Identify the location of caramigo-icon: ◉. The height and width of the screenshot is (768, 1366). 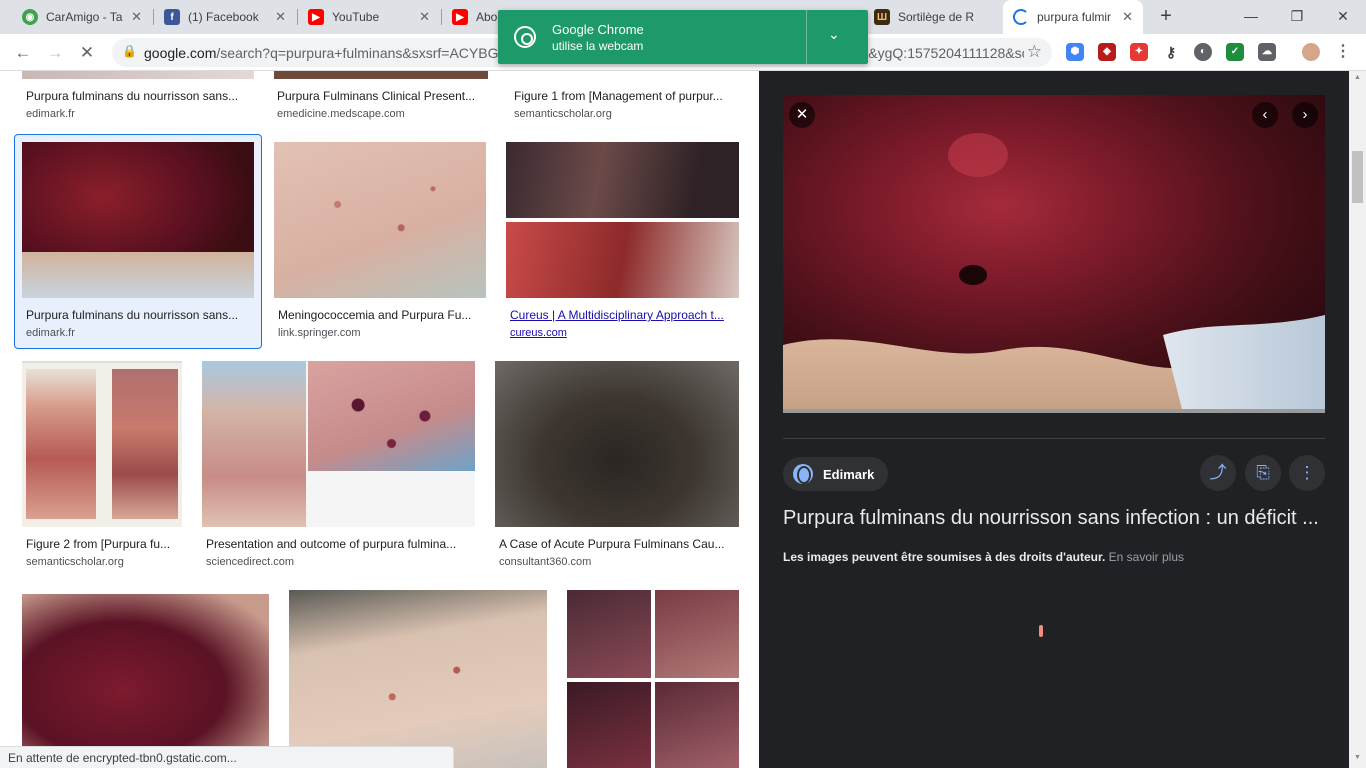
(30, 17).